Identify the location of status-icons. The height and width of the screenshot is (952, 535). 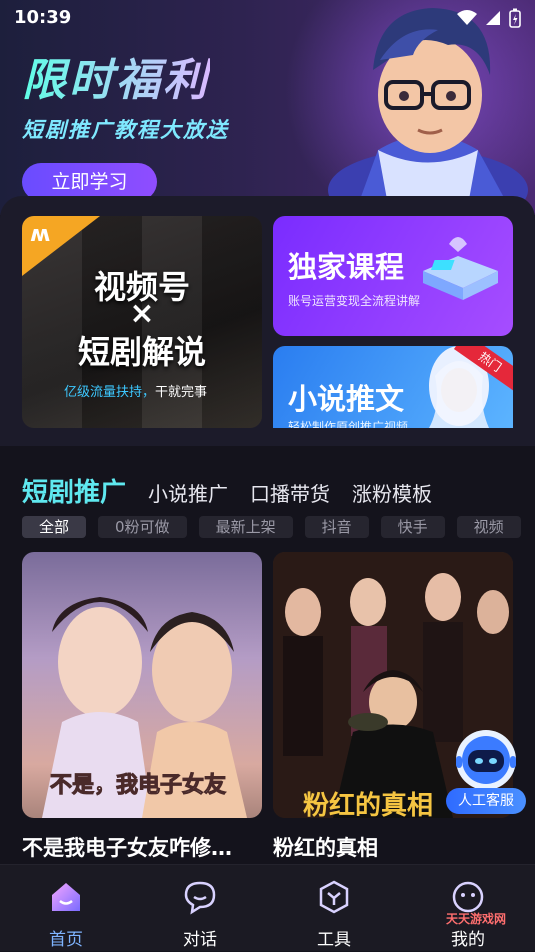
(489, 18).